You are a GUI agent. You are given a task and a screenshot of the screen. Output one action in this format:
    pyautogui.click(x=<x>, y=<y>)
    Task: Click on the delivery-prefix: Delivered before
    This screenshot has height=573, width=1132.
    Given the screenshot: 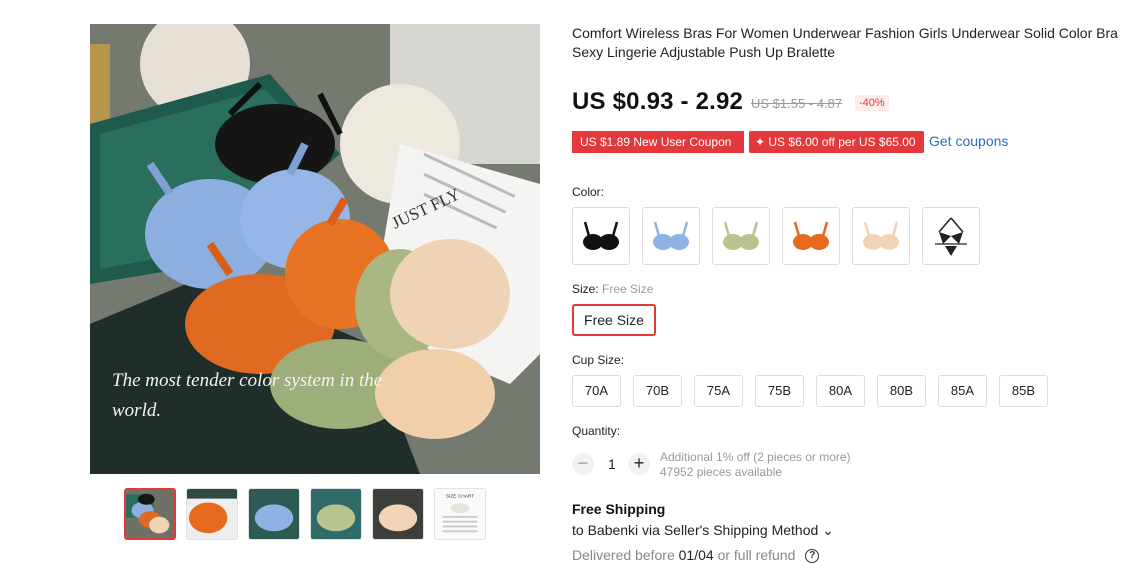 What is the action you would take?
    pyautogui.click(x=623, y=555)
    